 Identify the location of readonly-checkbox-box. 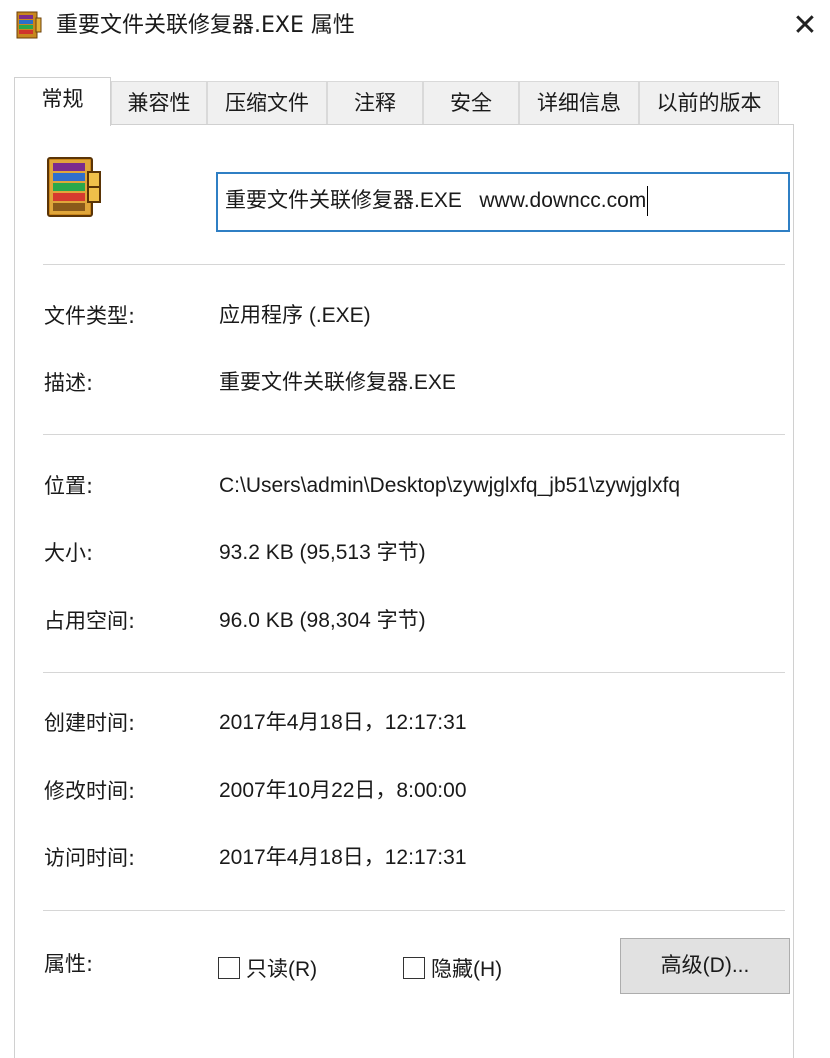
(229, 968).